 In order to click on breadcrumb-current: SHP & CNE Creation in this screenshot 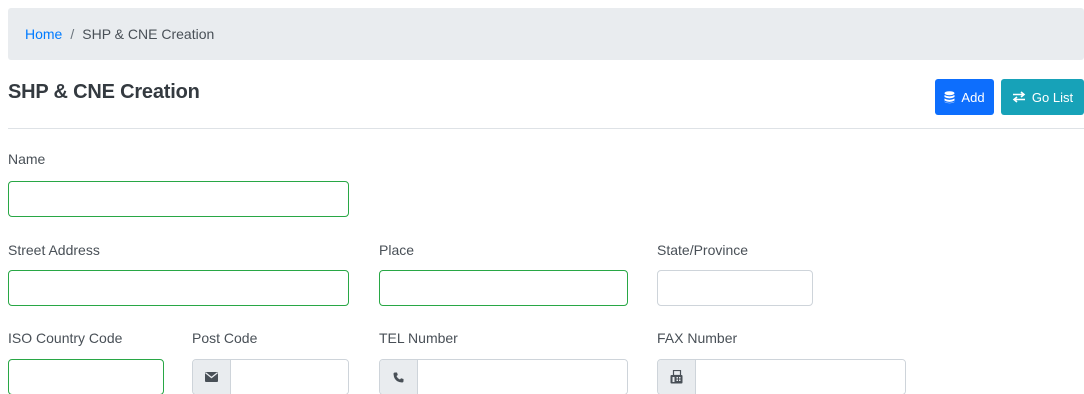, I will do `click(148, 34)`.